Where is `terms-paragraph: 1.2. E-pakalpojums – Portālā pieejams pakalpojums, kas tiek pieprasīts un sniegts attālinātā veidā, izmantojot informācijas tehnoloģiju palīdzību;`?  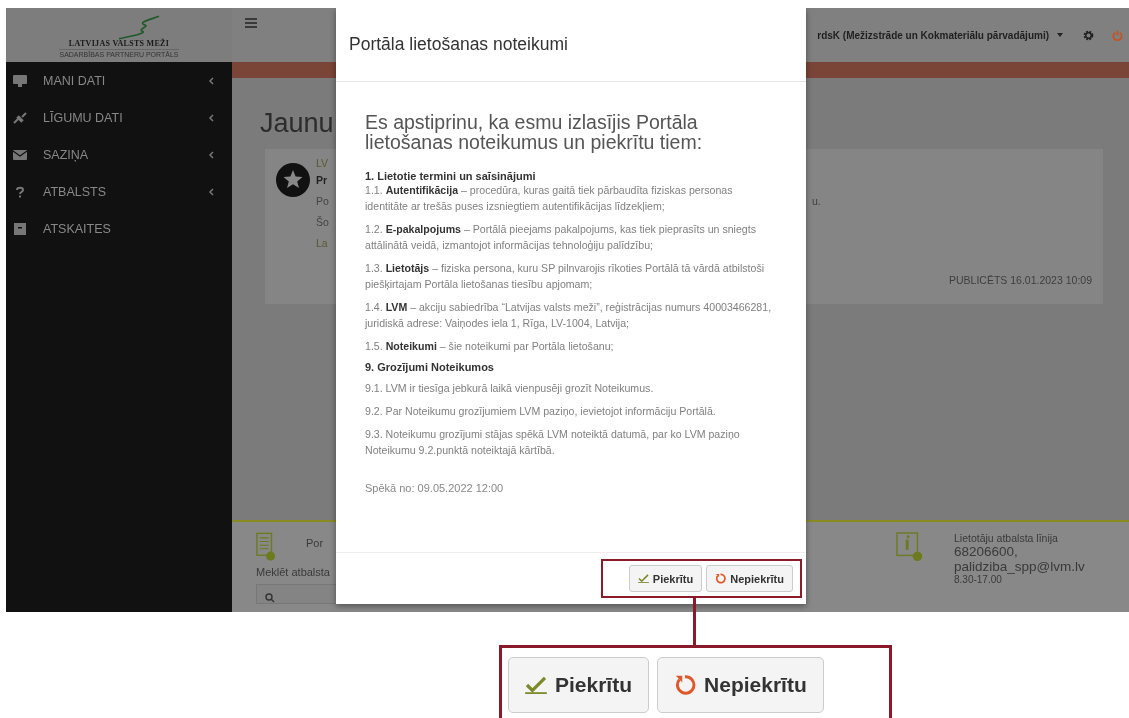 terms-paragraph: 1.2. E-pakalpojums – Portālā pieejams pakalpojums, kas tiek pieprasīts un sniegts attālinātā veidā, izmantojot informācijas tehnoloģiju palīdzību; is located at coordinates (561, 237).